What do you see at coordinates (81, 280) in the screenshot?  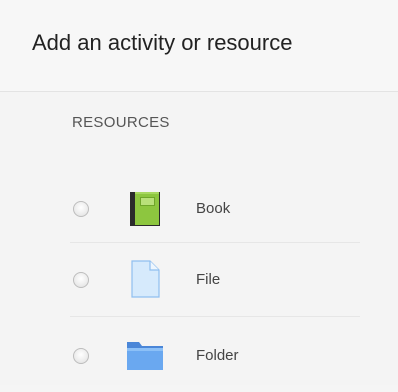 I see `radio-file` at bounding box center [81, 280].